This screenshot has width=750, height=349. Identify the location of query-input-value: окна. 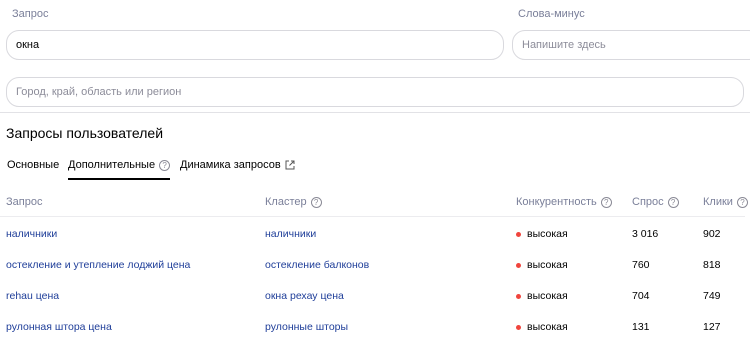
(28, 45).